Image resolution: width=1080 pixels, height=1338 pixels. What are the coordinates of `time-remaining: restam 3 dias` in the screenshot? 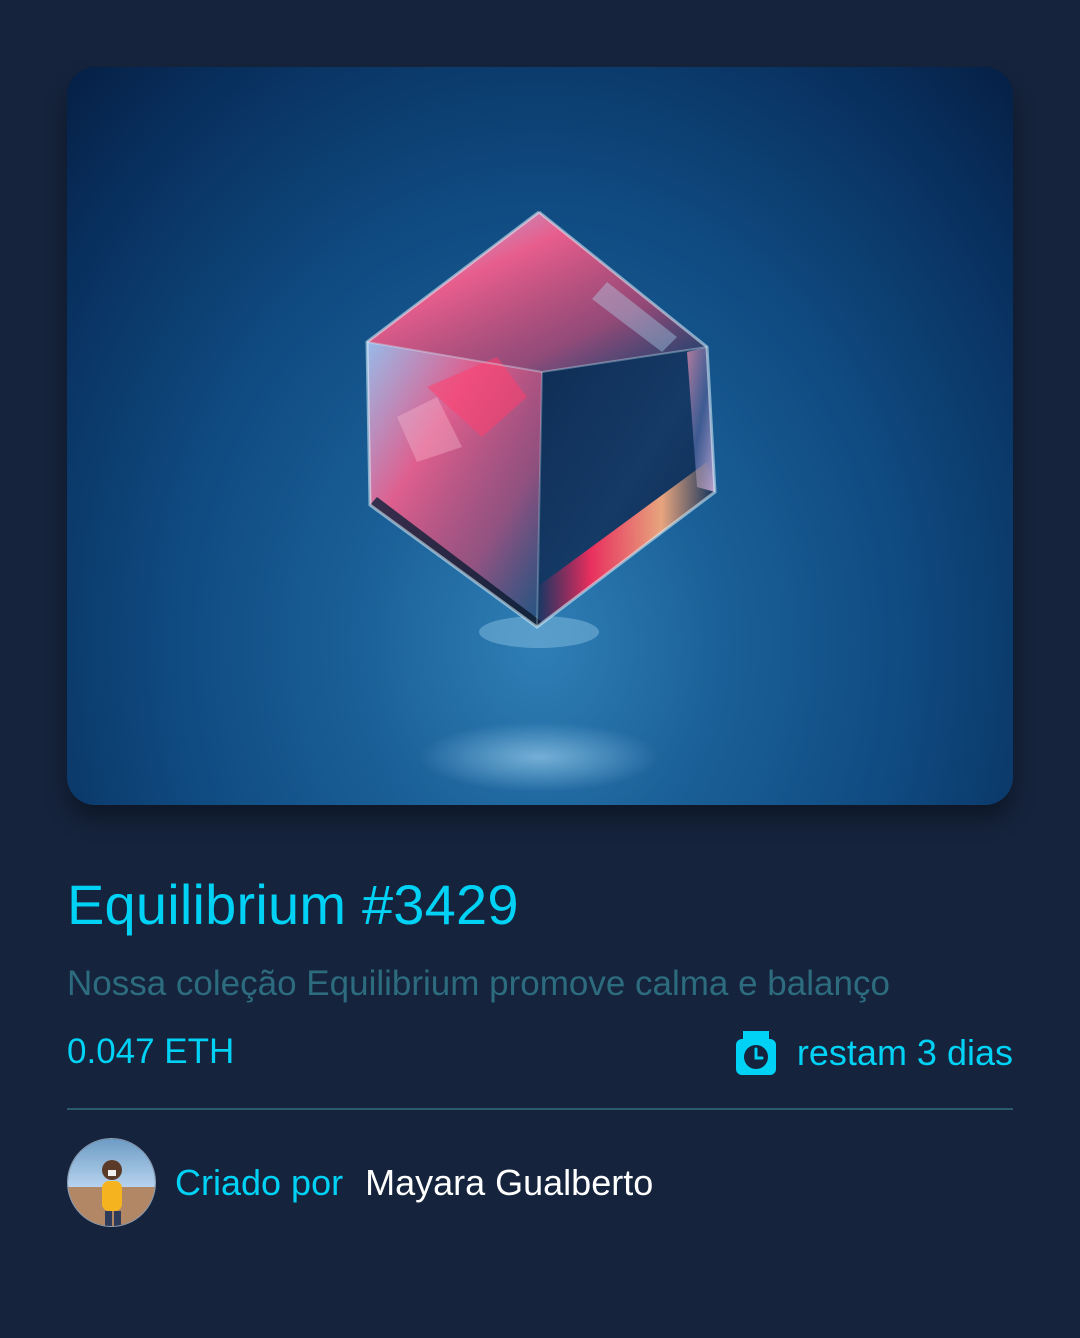 It's located at (874, 1053).